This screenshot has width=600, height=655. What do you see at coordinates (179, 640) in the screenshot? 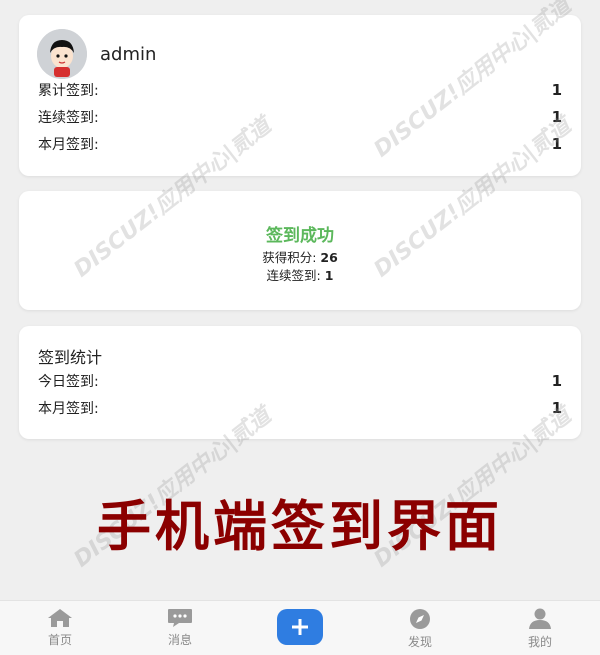
I see `tab-label: 消息` at bounding box center [179, 640].